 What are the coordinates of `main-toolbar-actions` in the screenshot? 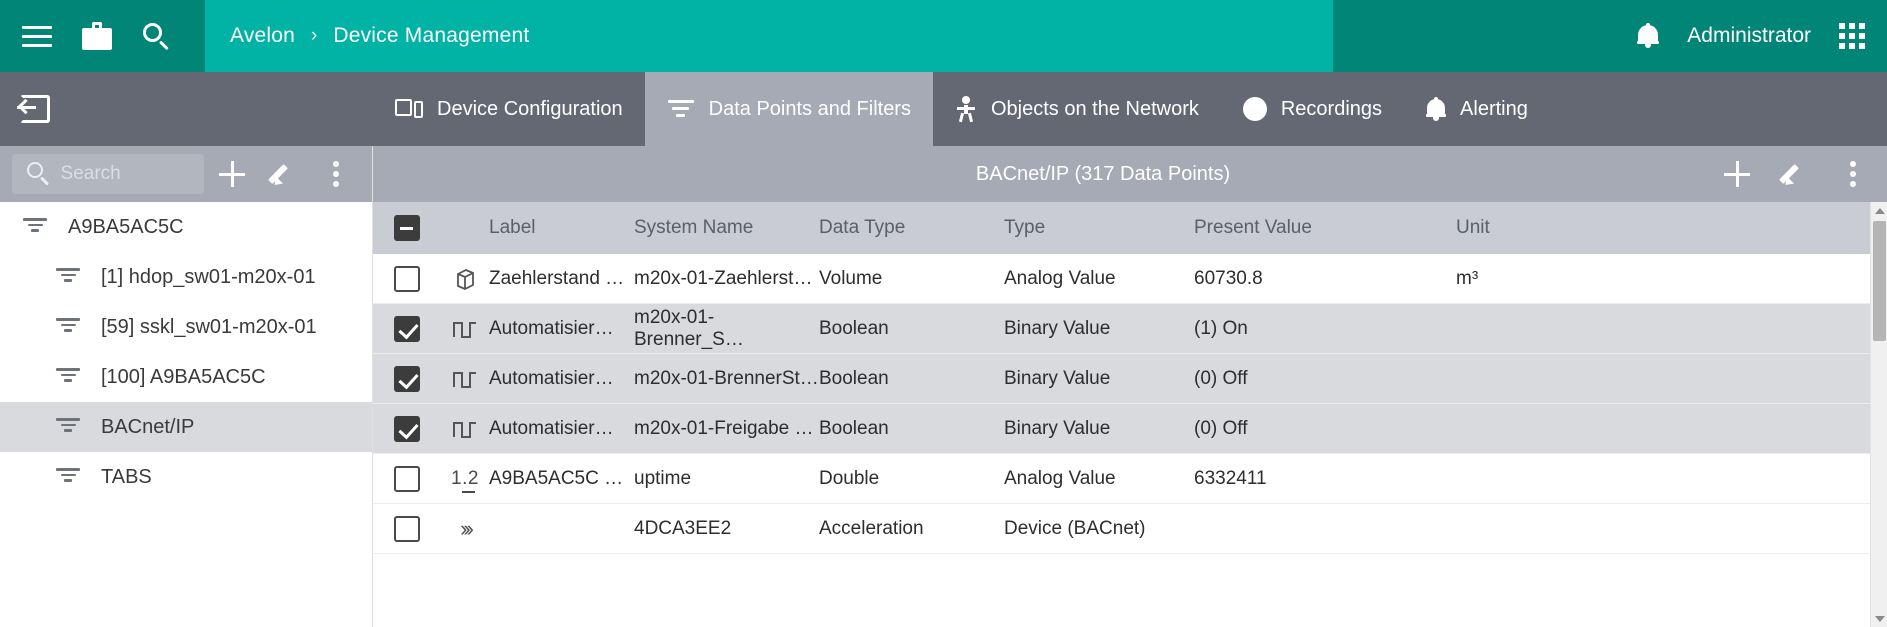 It's located at (1795, 174).